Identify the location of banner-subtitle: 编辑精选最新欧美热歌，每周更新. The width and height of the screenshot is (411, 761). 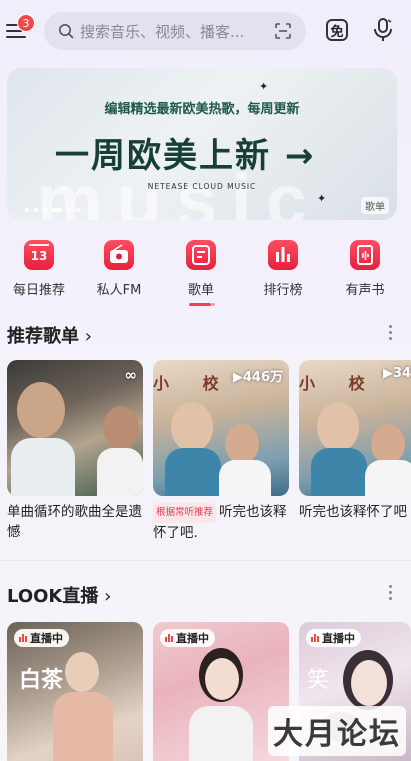
(202, 109).